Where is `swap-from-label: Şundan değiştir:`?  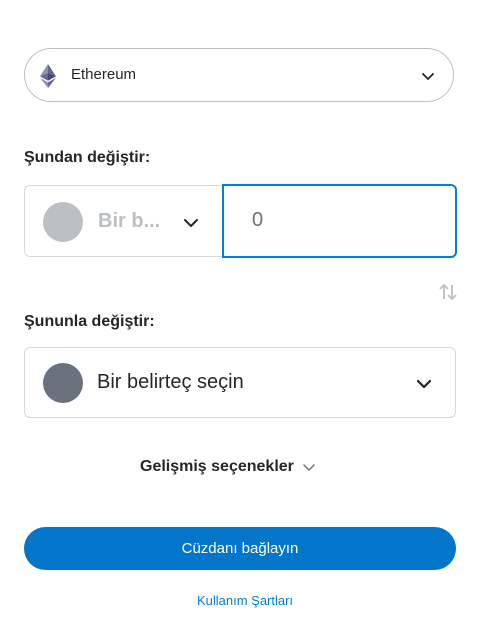
swap-from-label: Şundan değiştir: is located at coordinates (87, 157).